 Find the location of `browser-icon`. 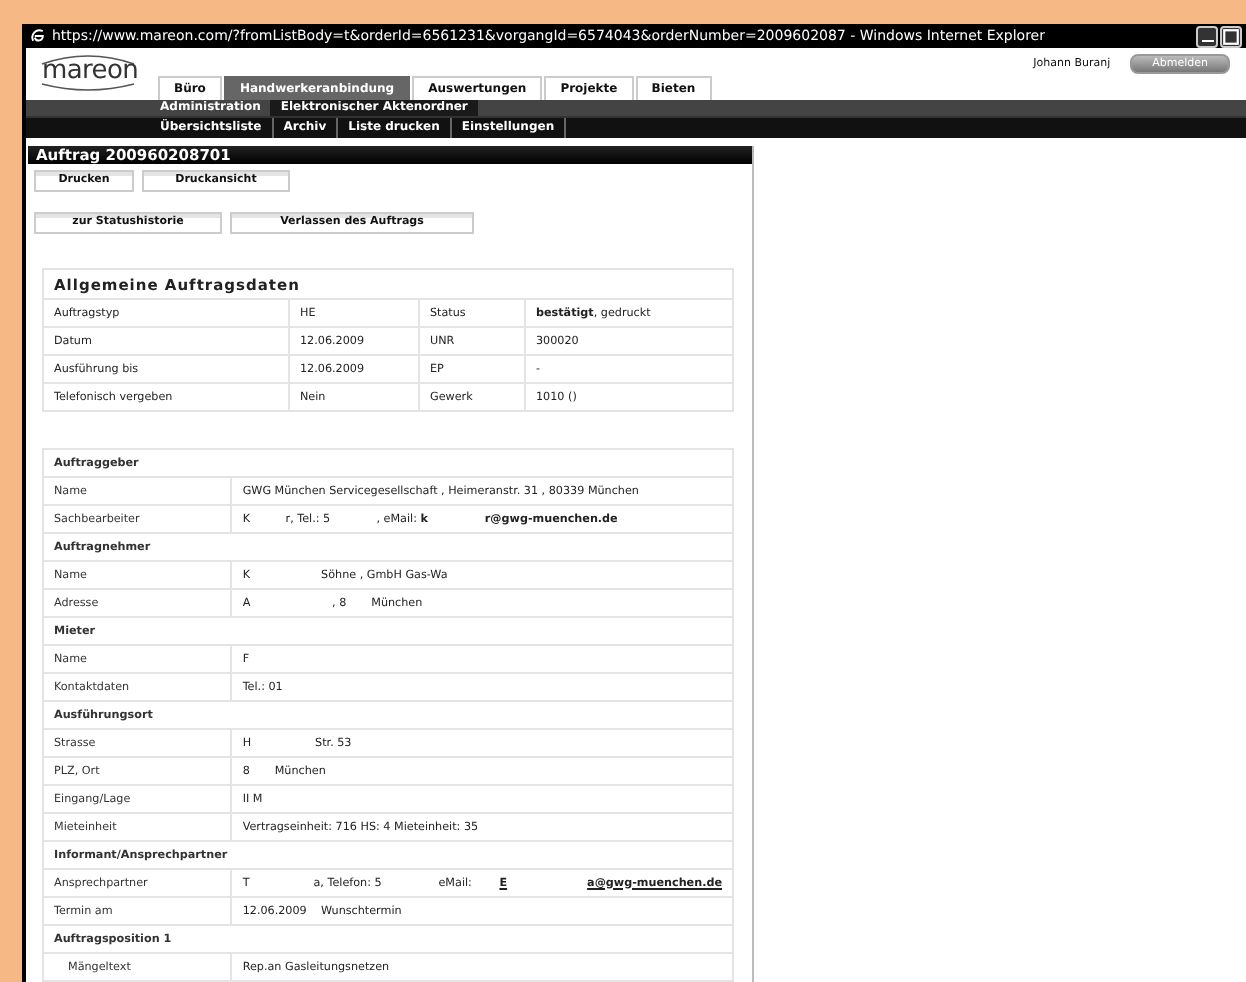

browser-icon is located at coordinates (38, 36).